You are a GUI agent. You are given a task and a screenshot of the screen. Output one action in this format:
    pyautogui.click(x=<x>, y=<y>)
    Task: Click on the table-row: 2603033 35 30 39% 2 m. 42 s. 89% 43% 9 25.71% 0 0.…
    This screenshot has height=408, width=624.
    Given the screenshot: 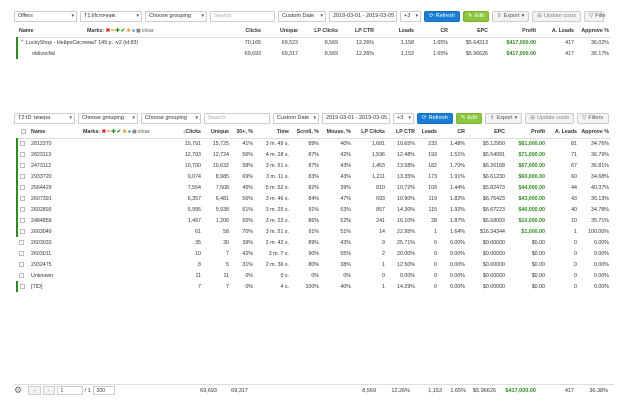 What is the action you would take?
    pyautogui.click(x=314, y=242)
    